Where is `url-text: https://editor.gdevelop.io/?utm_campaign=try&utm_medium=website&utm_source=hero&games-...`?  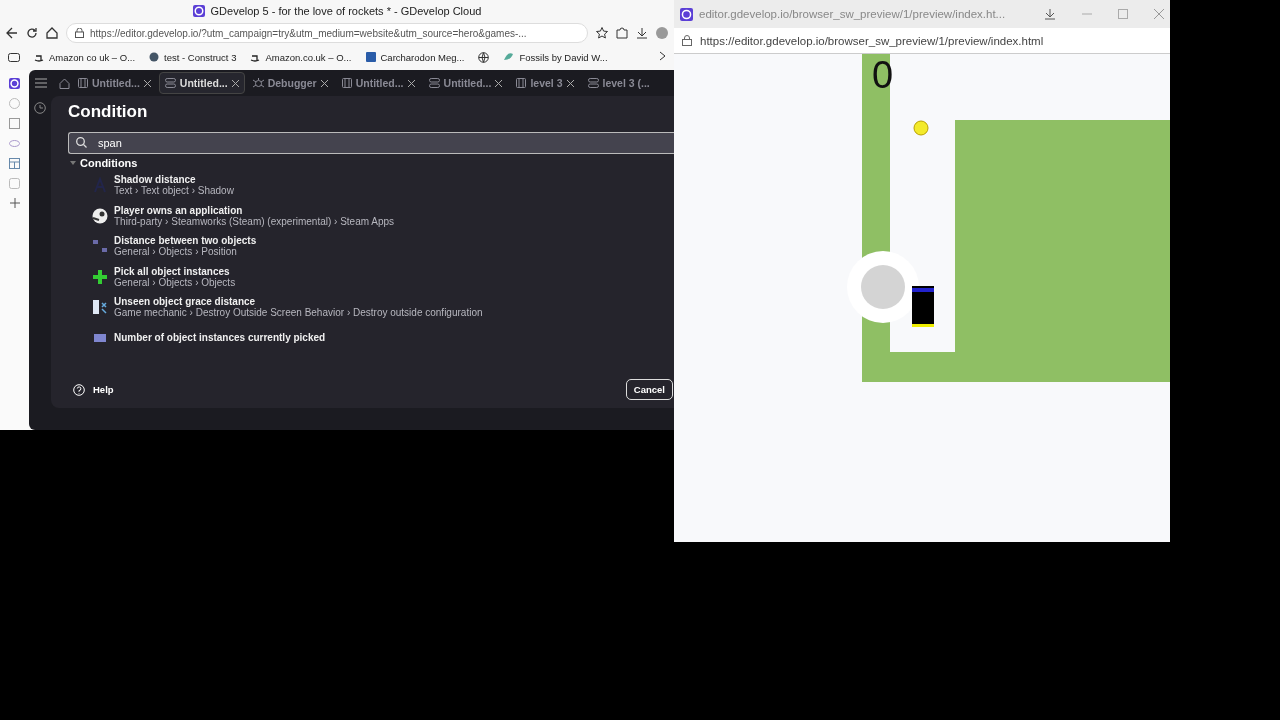 url-text: https://editor.gdevelop.io/?utm_campaign=try&utm_medium=website&utm_source=hero&games-... is located at coordinates (308, 33).